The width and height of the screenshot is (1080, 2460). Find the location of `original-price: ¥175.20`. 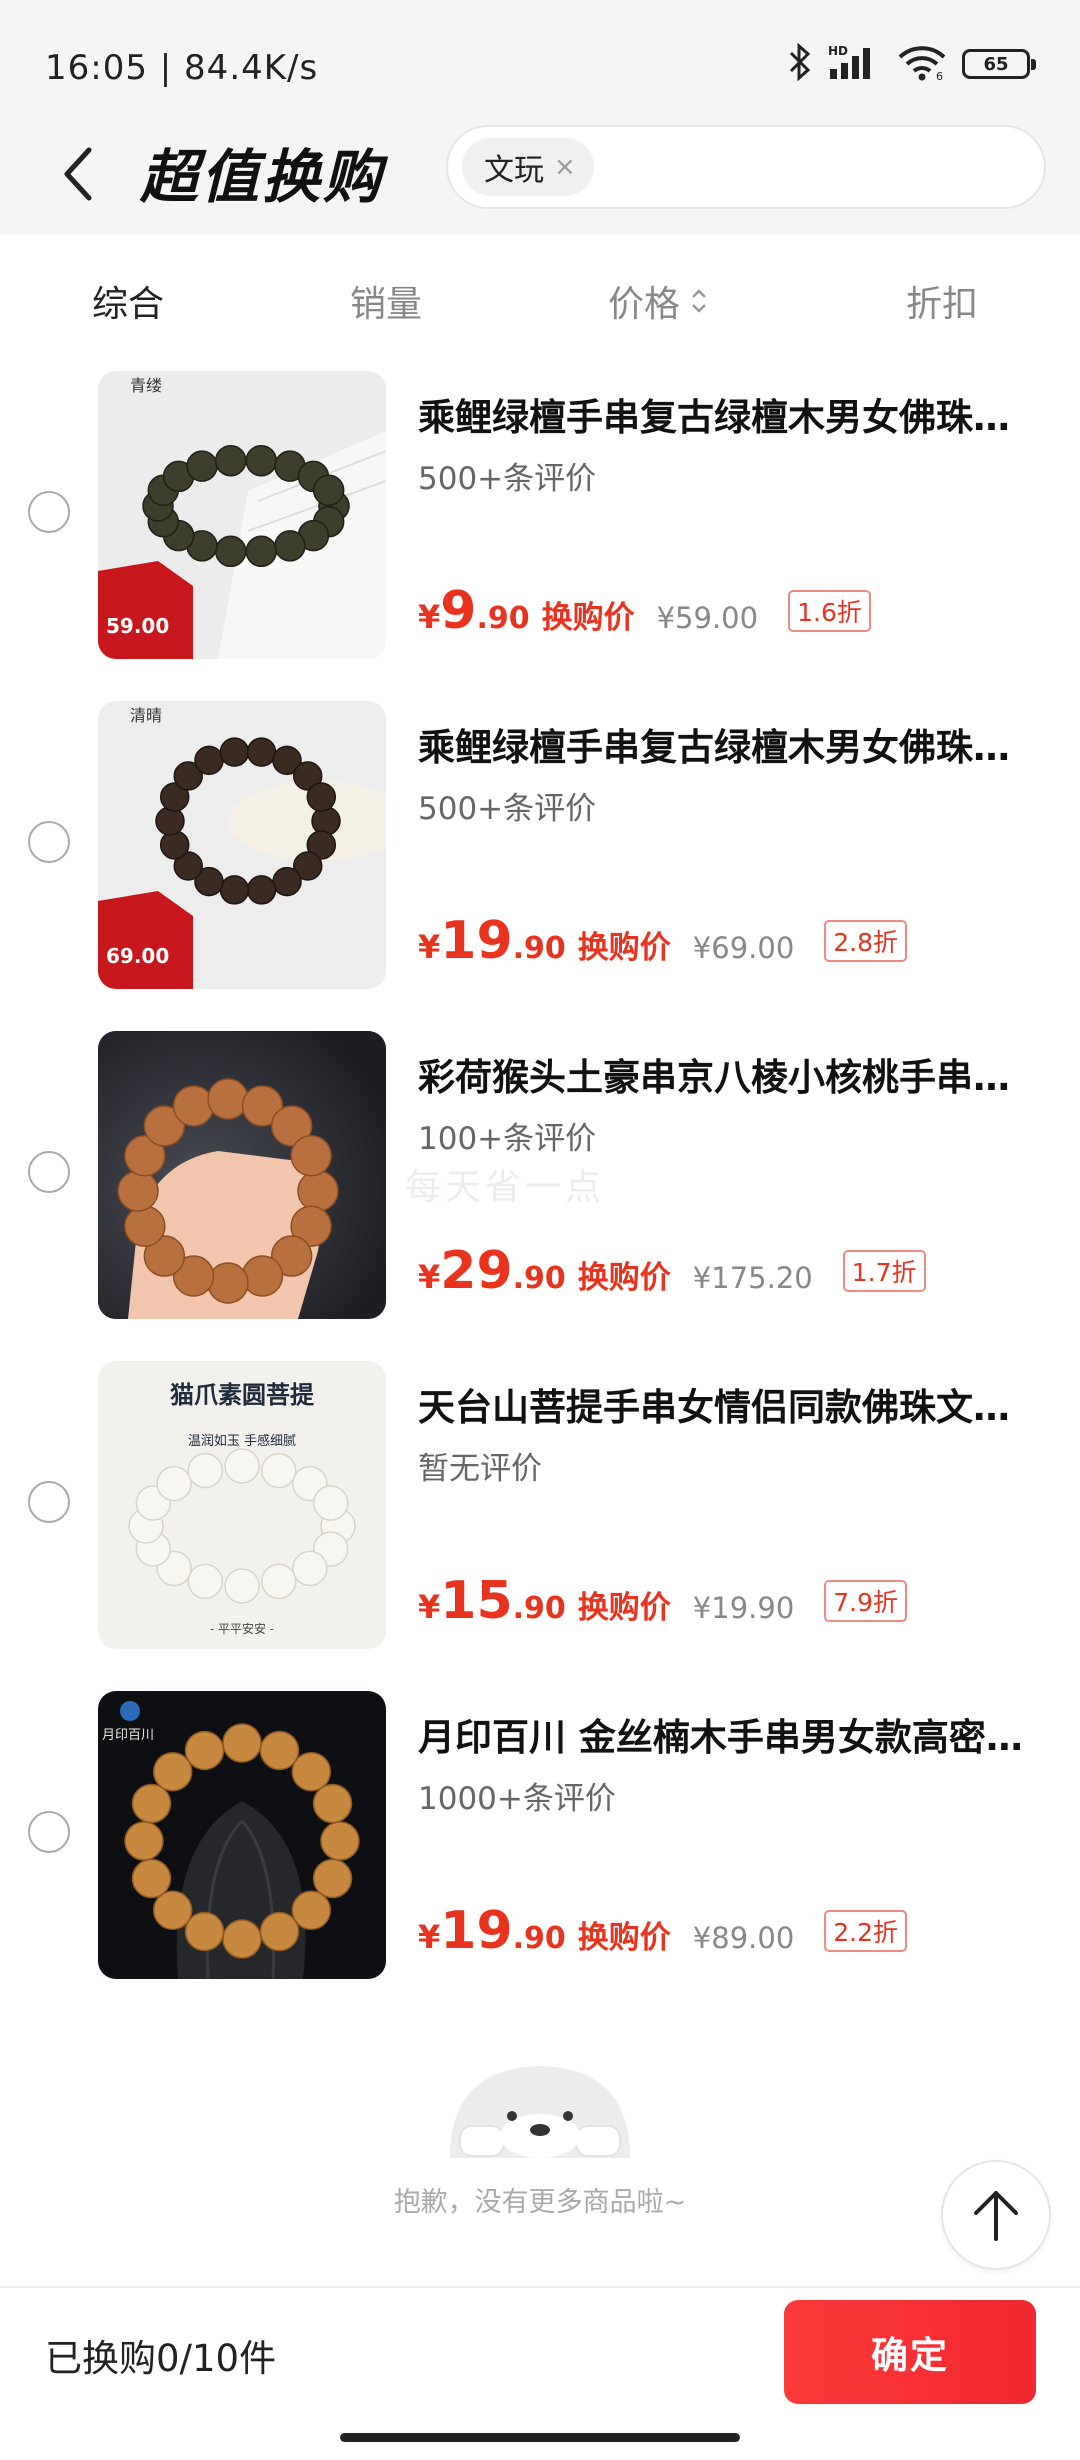

original-price: ¥175.20 is located at coordinates (752, 1278).